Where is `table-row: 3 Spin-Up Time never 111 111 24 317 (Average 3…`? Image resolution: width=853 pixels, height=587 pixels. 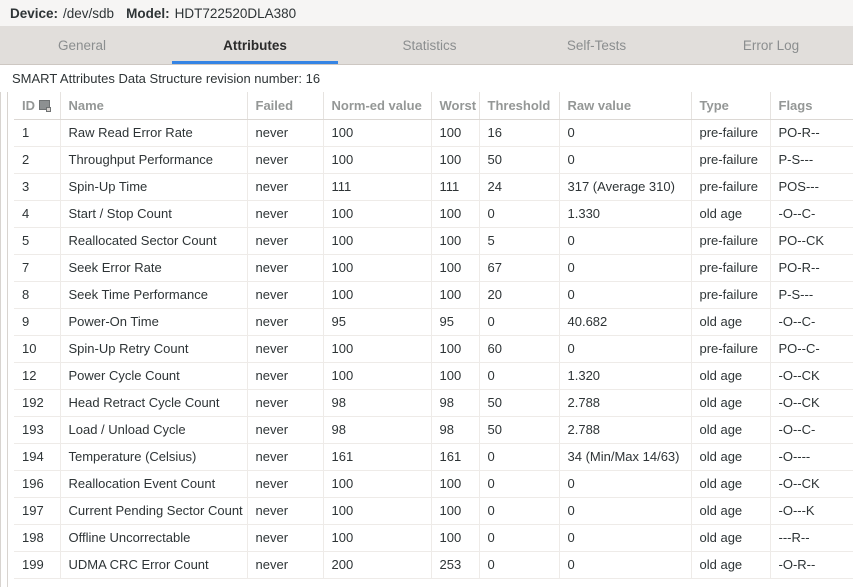 table-row: 3 Spin-Up Time never 111 111 24 317 (Average 3… is located at coordinates (433, 187).